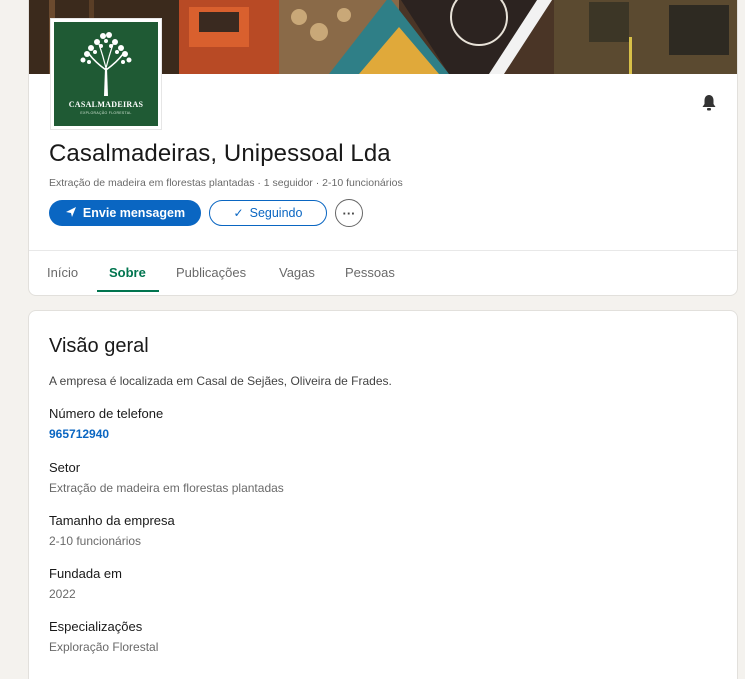 The image size is (745, 679). I want to click on phone-label: Número de telefone, so click(106, 413).